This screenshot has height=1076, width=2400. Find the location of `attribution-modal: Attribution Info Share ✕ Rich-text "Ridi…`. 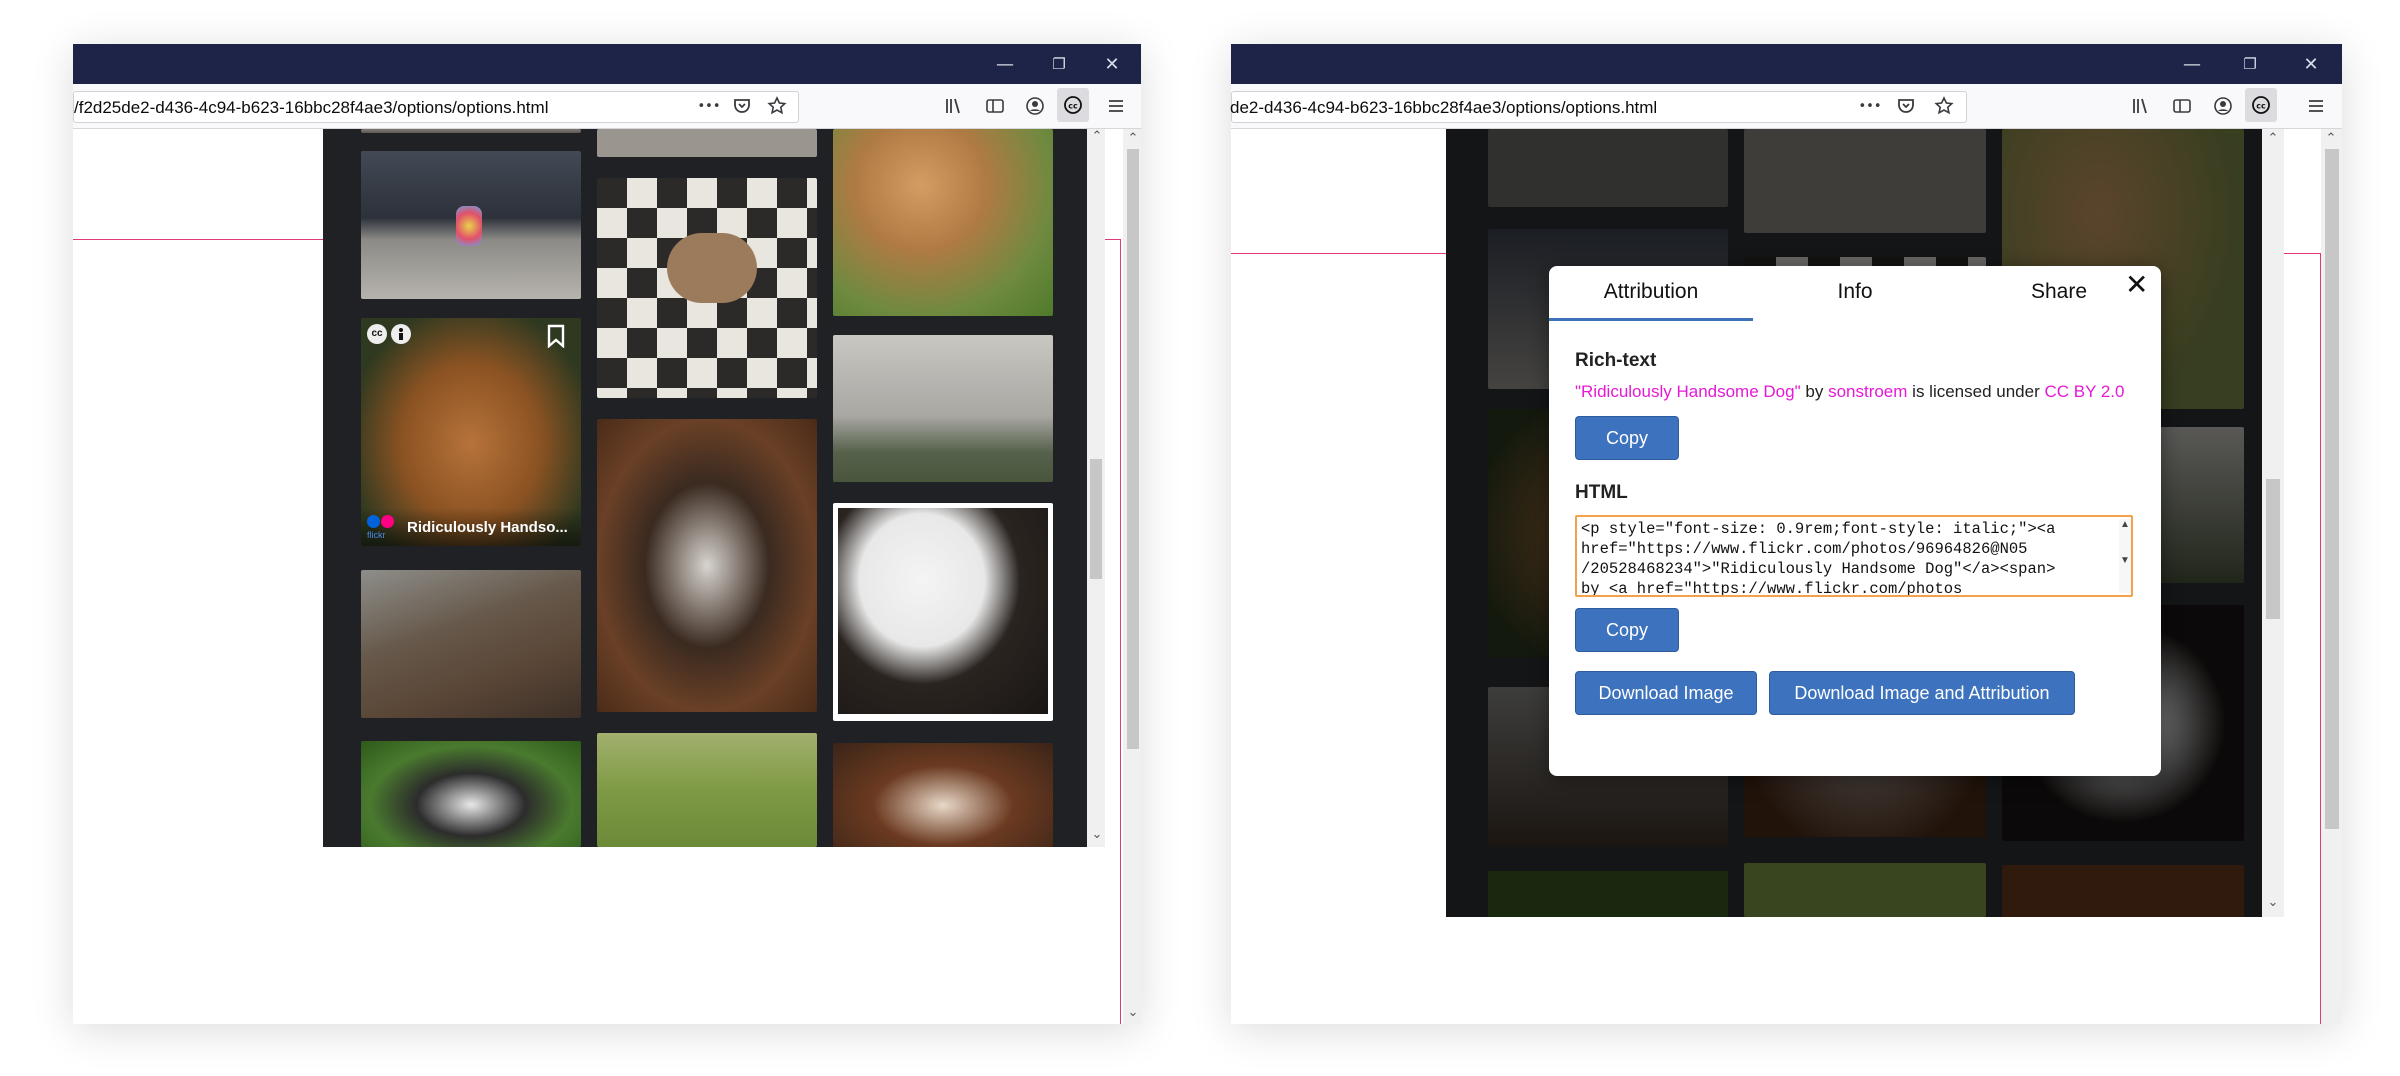

attribution-modal: Attribution Info Share ✕ Rich-text "Ridi… is located at coordinates (1855, 521).